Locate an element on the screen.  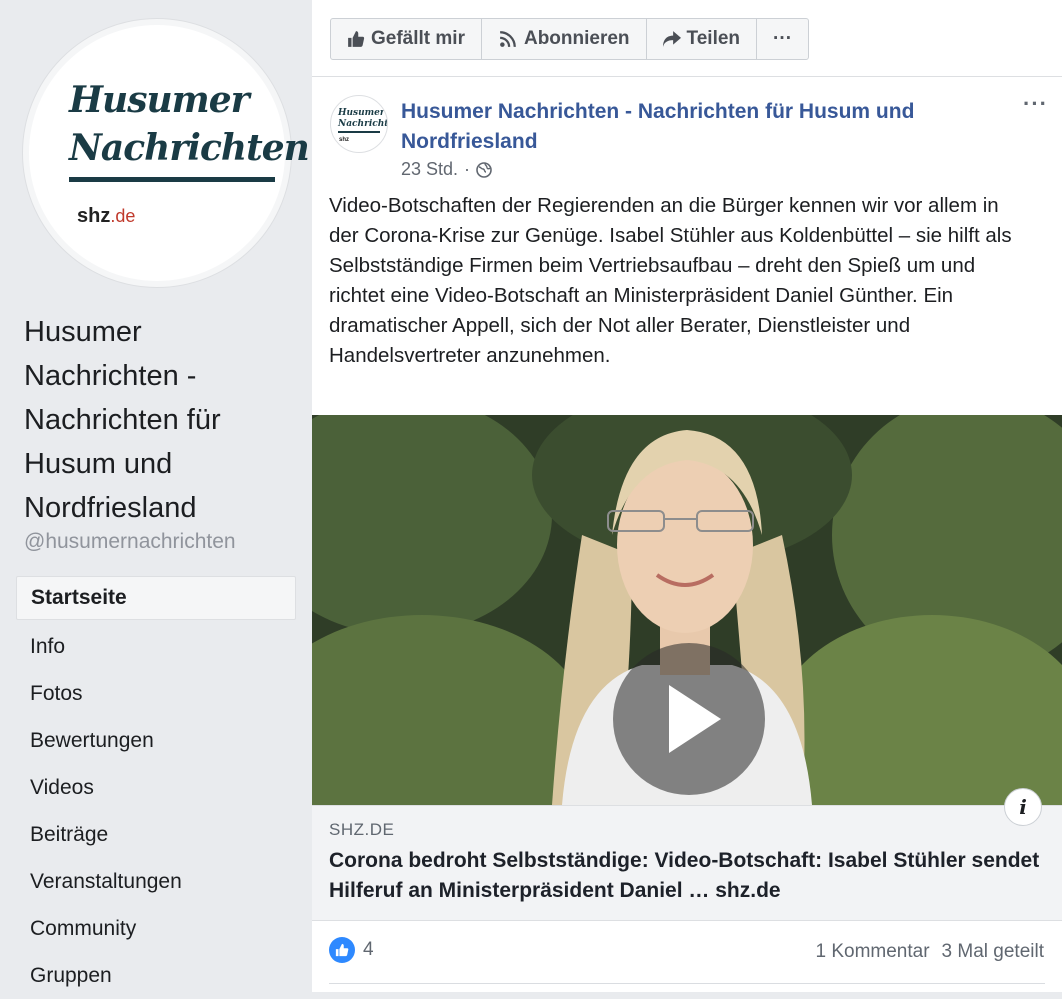
sidebar-item-fotos: Fotos is located at coordinates (156, 693).